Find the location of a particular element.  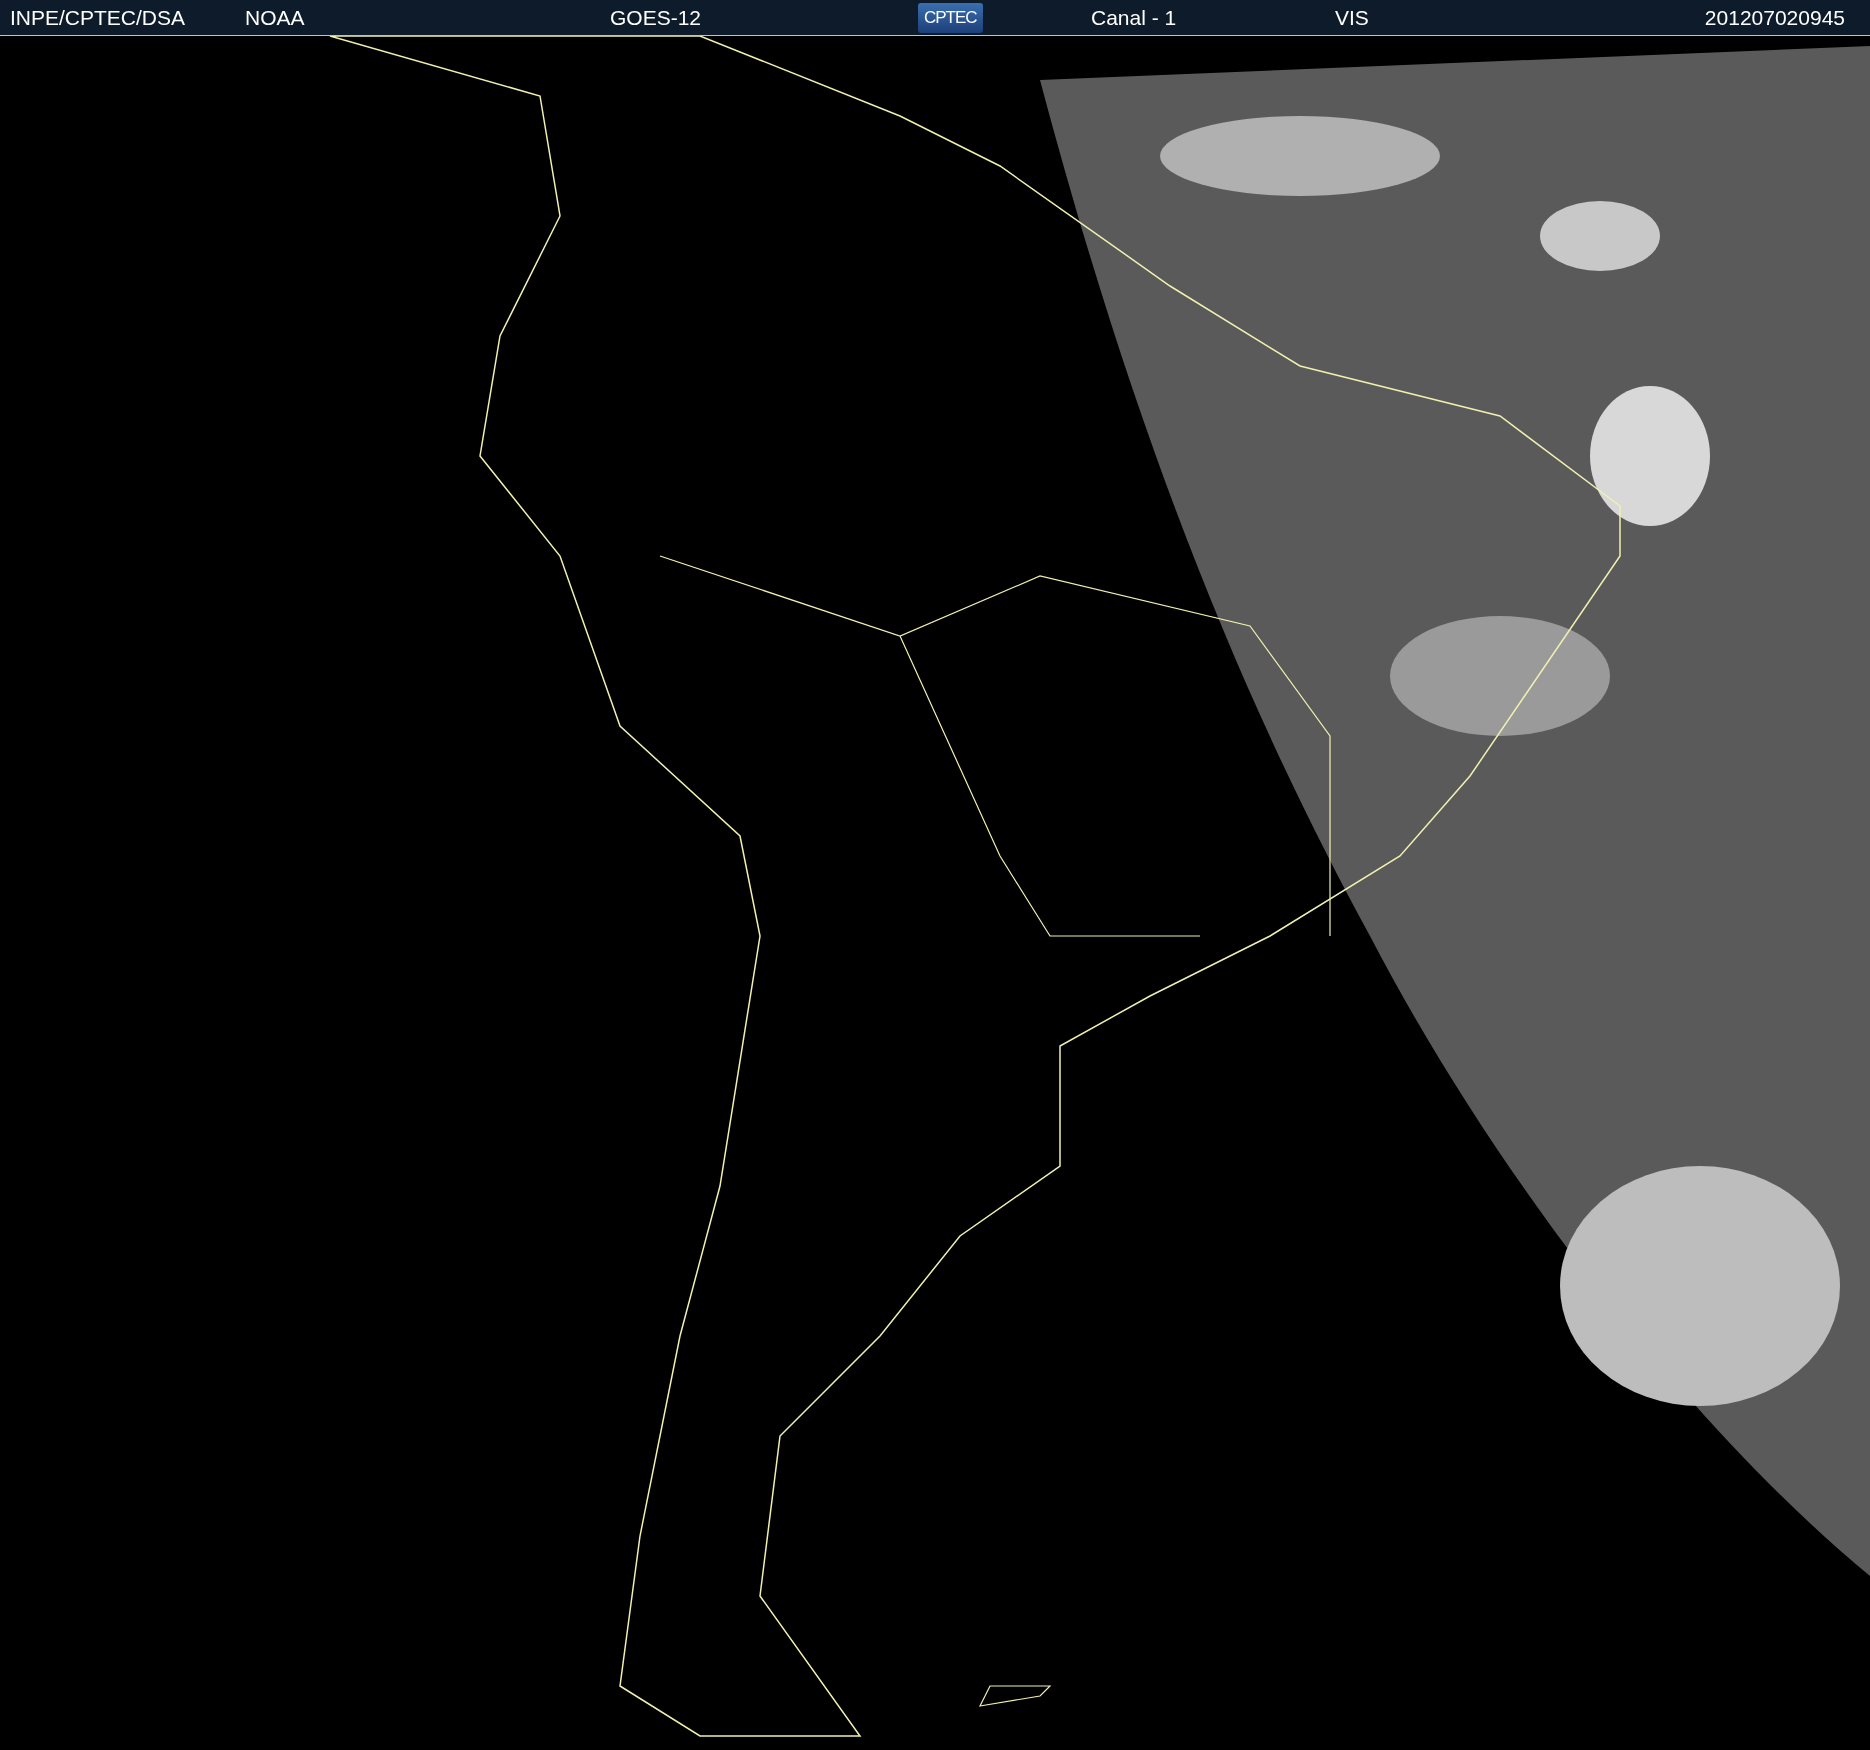

header-label: 201207020945 is located at coordinates (1774, 17).